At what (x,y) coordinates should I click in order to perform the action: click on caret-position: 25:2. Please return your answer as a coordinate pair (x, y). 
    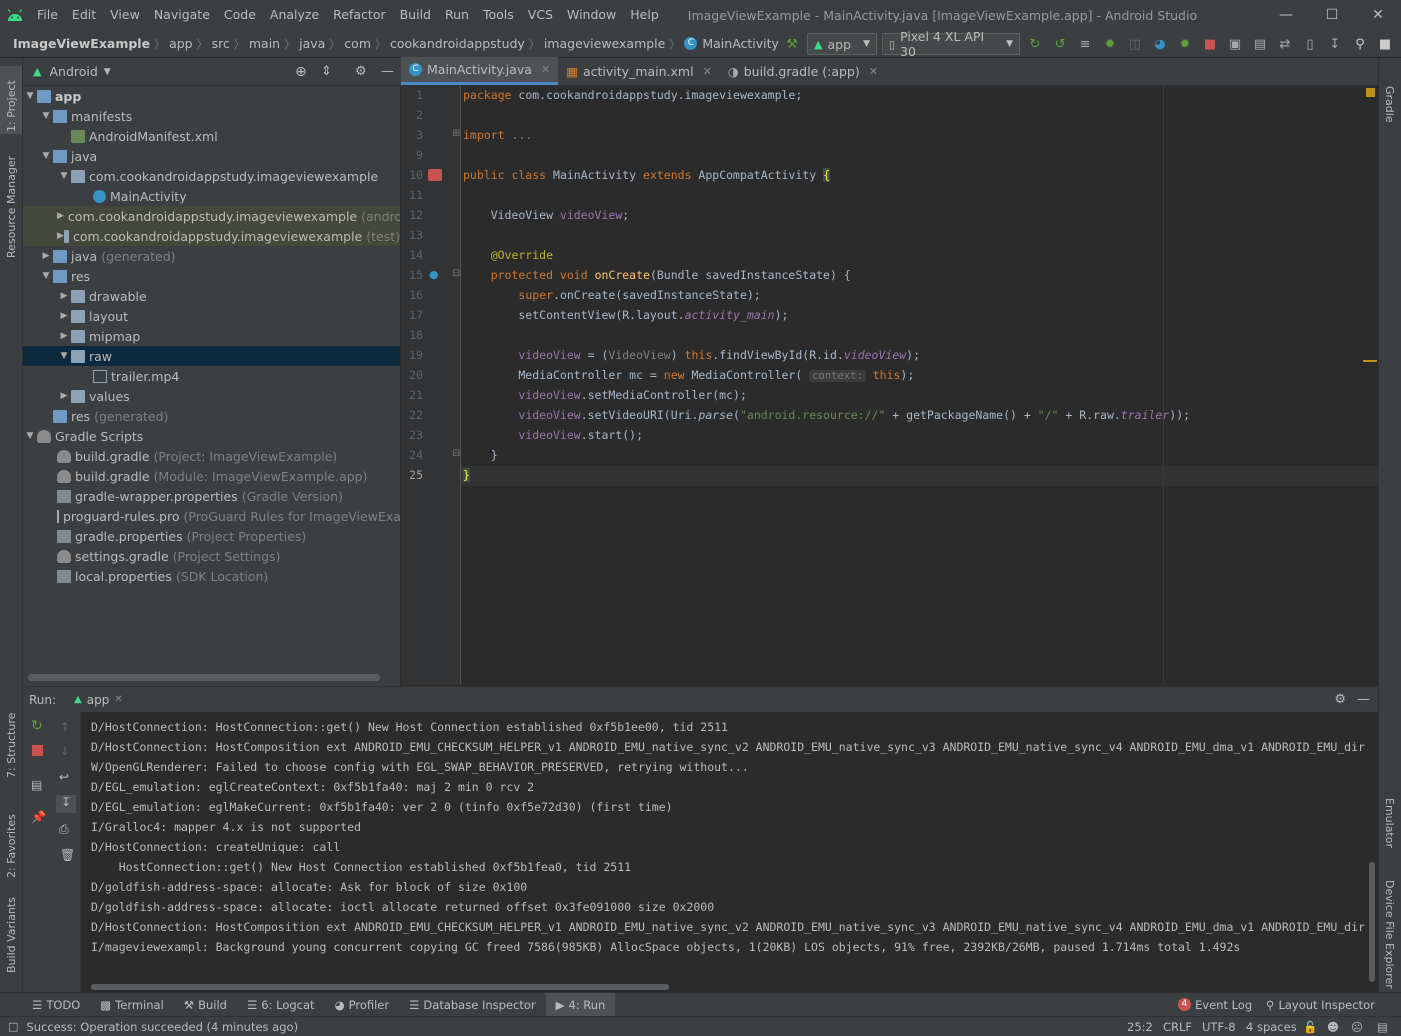
    Looking at the image, I should click on (1140, 1027).